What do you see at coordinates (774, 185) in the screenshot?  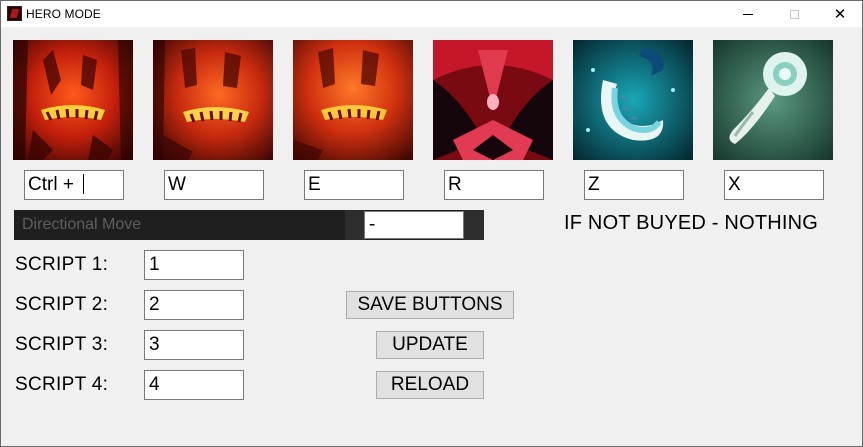 I see `hotkey-input-6: X` at bounding box center [774, 185].